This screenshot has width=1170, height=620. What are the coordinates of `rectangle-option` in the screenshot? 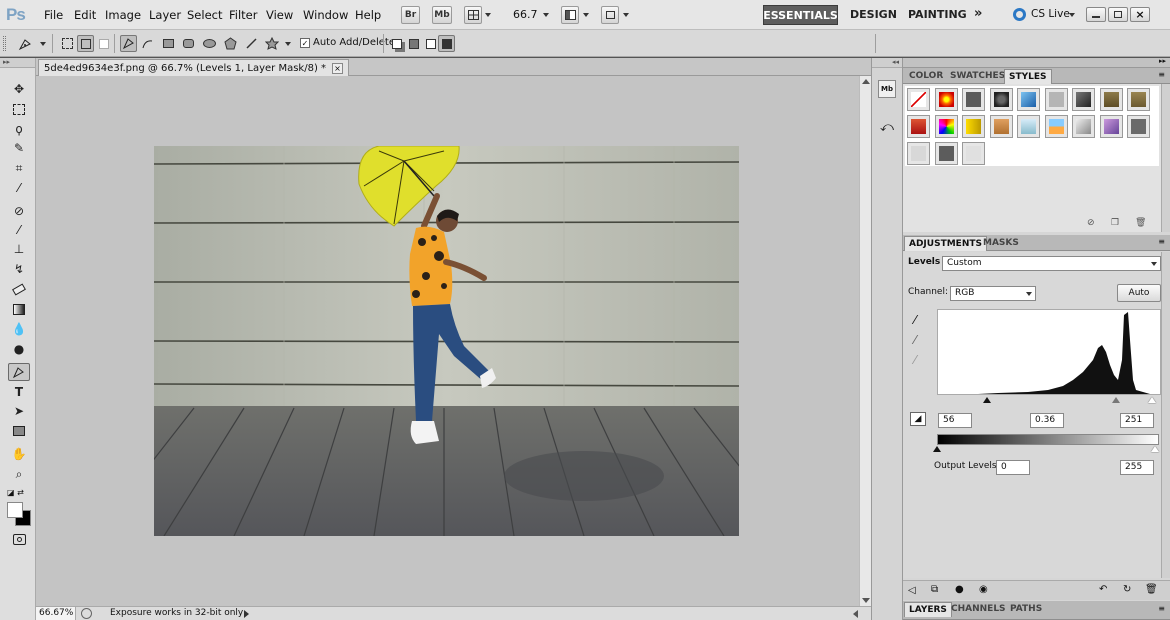 It's located at (168, 43).